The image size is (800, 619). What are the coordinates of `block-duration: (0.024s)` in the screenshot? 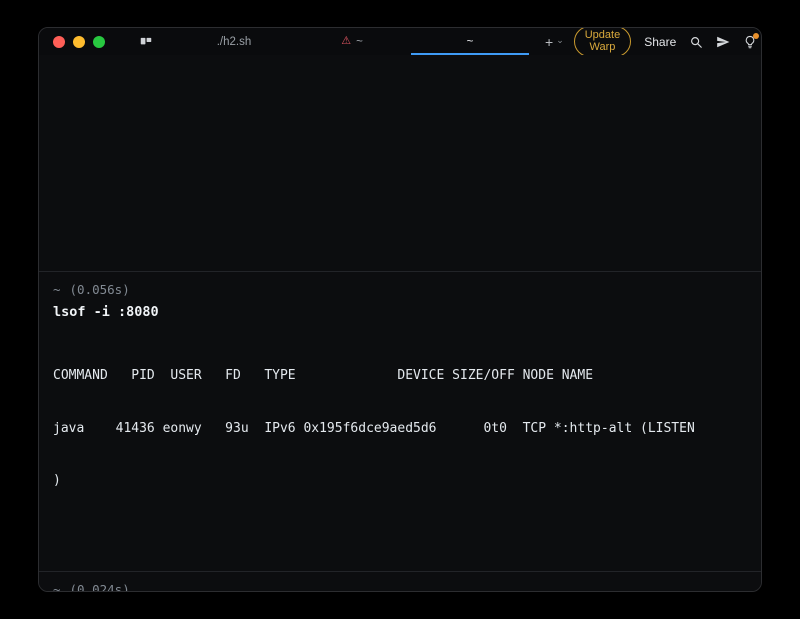 It's located at (99, 586).